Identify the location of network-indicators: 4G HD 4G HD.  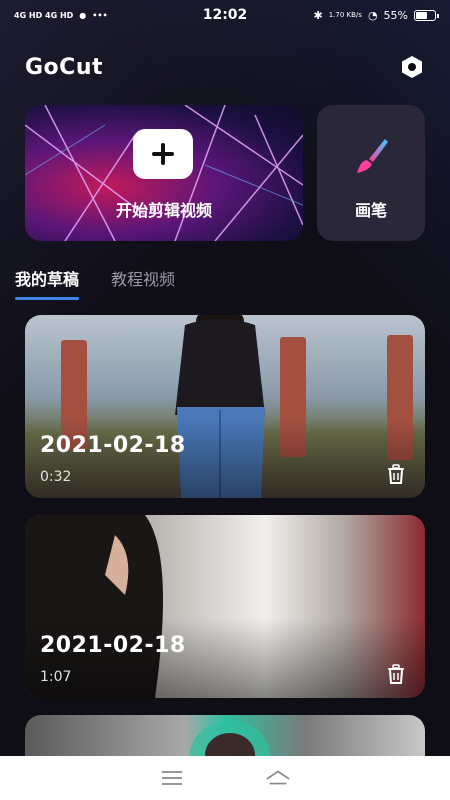
(44, 15).